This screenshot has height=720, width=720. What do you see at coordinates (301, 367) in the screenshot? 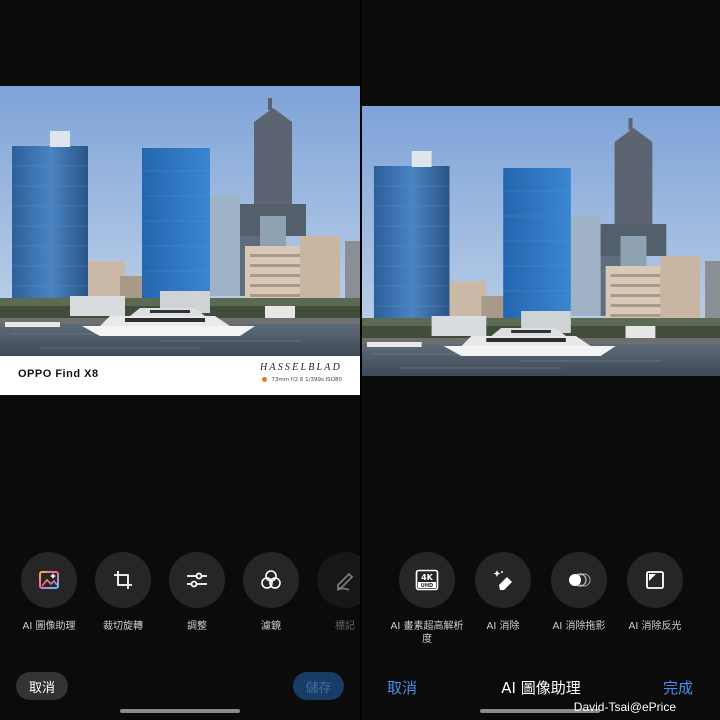
I see `hasselblad-logo: HASSELBLAD` at bounding box center [301, 367].